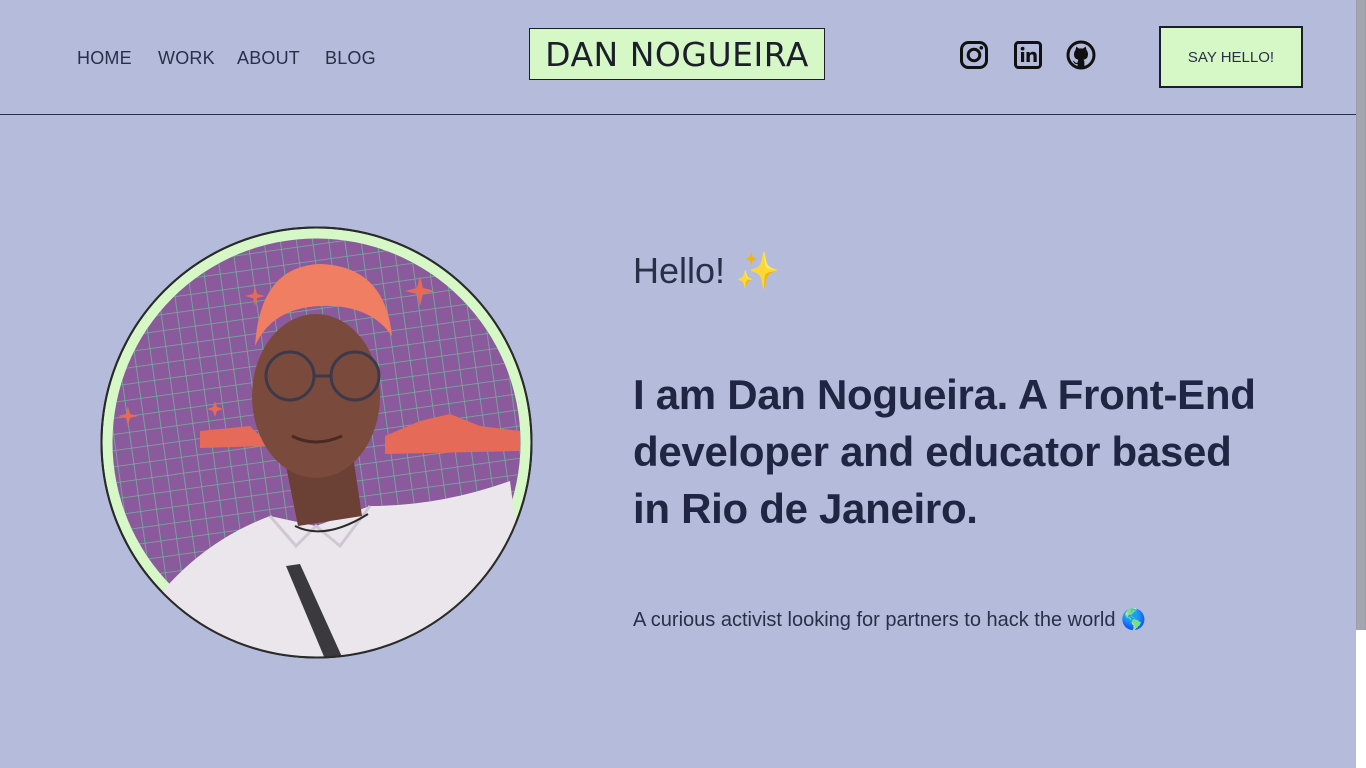 The height and width of the screenshot is (768, 1366). What do you see at coordinates (186, 58) in the screenshot?
I see `nav-work: WORK` at bounding box center [186, 58].